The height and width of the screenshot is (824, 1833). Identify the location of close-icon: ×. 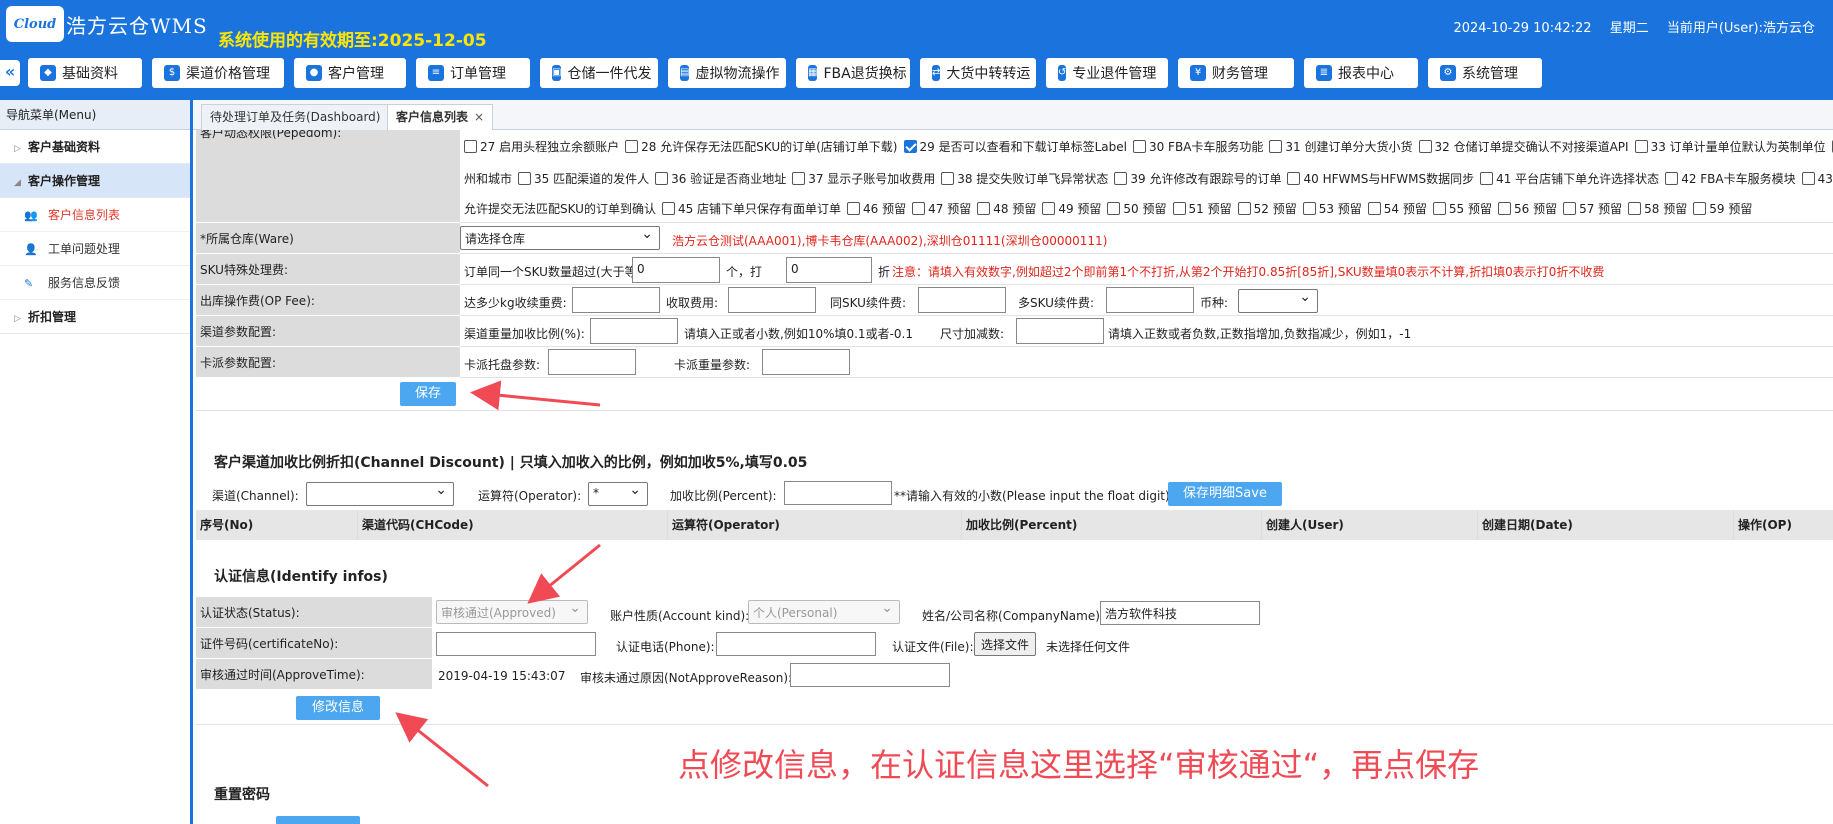
(479, 117).